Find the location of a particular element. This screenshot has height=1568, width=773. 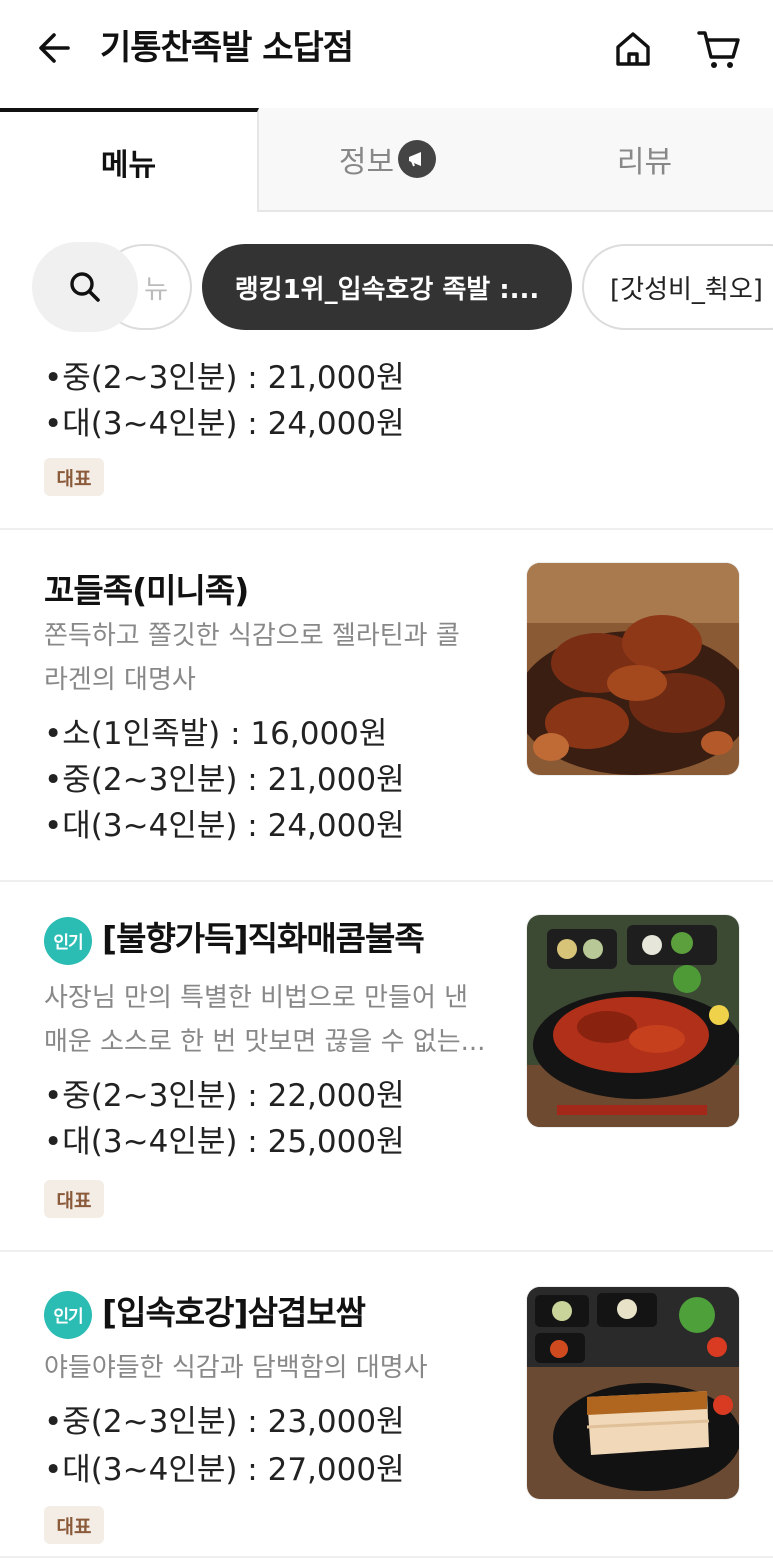

menu-item-description: 야들야들한 식감과 담백함의 대명사 is located at coordinates (236, 1368).